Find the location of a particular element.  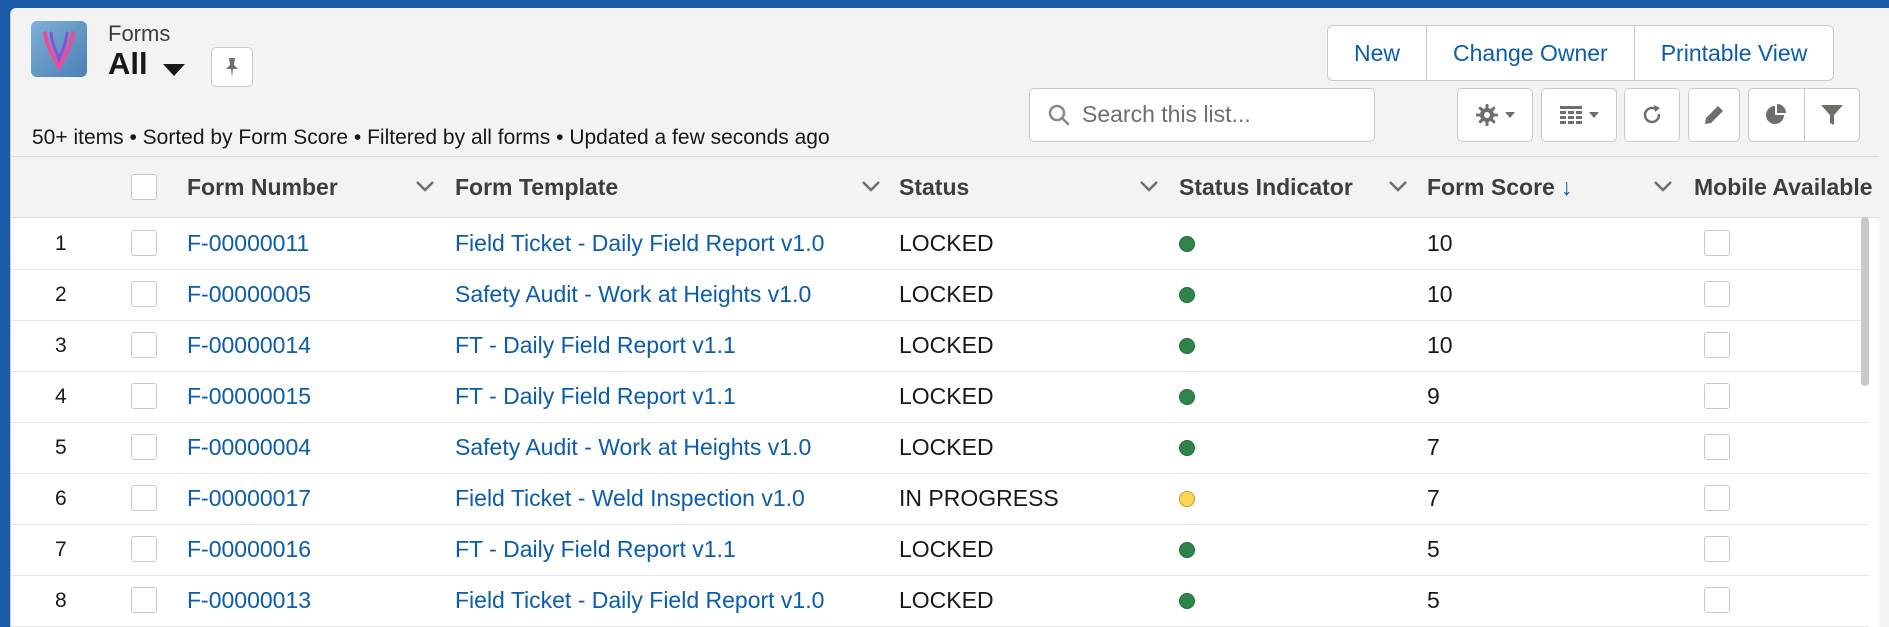

form-number-link: F-00000004 is located at coordinates (249, 447).